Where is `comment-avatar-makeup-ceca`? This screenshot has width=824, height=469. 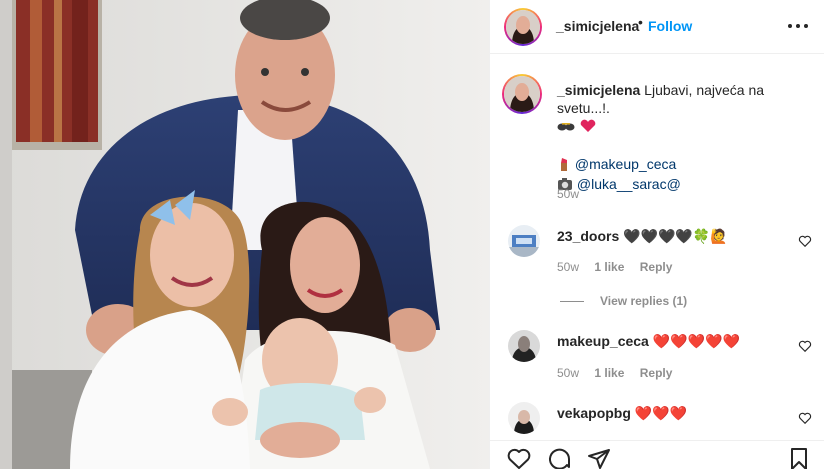 comment-avatar-makeup-ceca is located at coordinates (524, 346).